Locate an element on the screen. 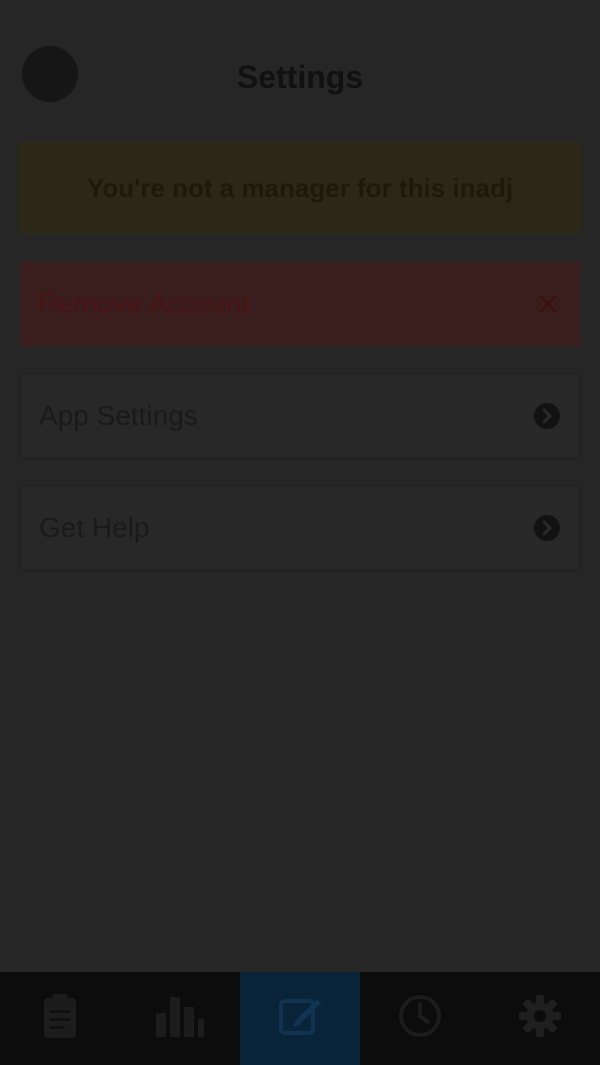 The height and width of the screenshot is (1065, 600). nav-edit is located at coordinates (300, 1018).